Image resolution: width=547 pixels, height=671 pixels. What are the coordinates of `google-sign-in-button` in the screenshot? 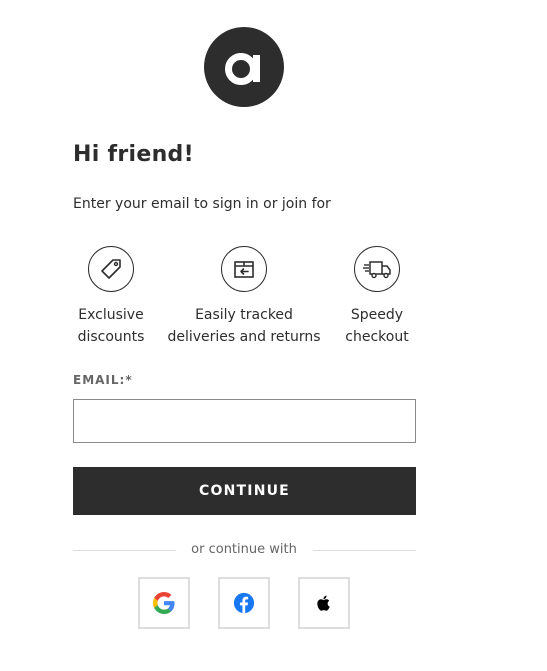 It's located at (164, 603).